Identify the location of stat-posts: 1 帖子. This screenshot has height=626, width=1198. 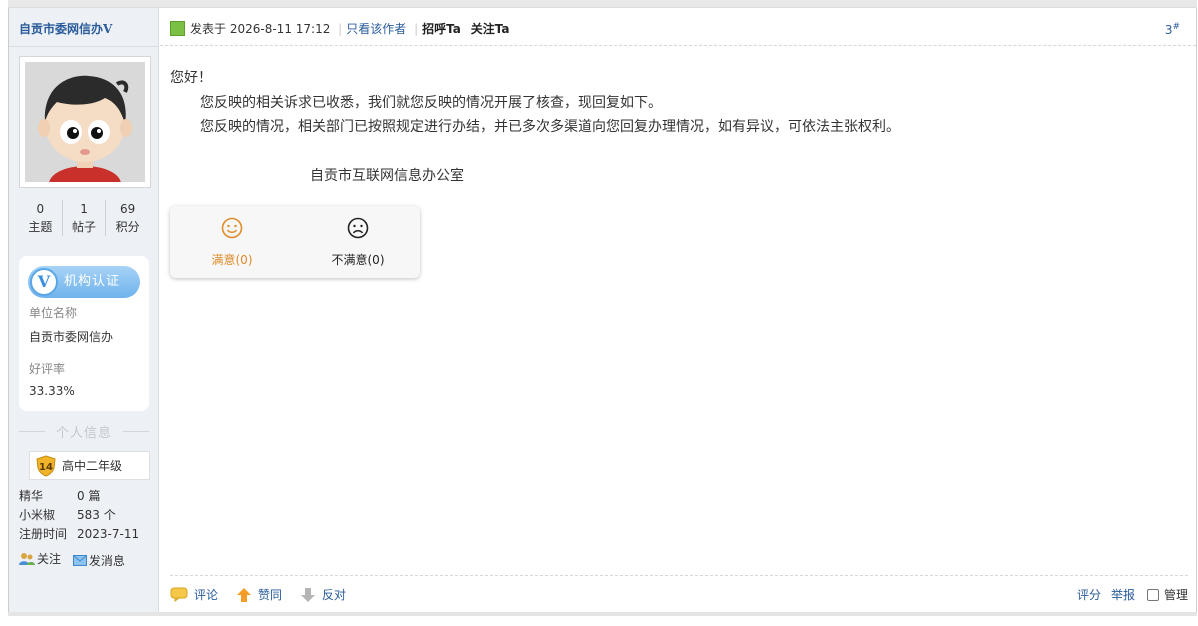
(83, 218).